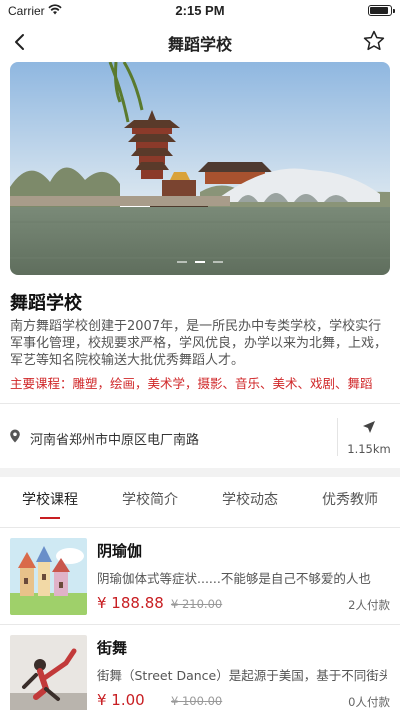  I want to click on distance-label: 1.15km, so click(369, 449).